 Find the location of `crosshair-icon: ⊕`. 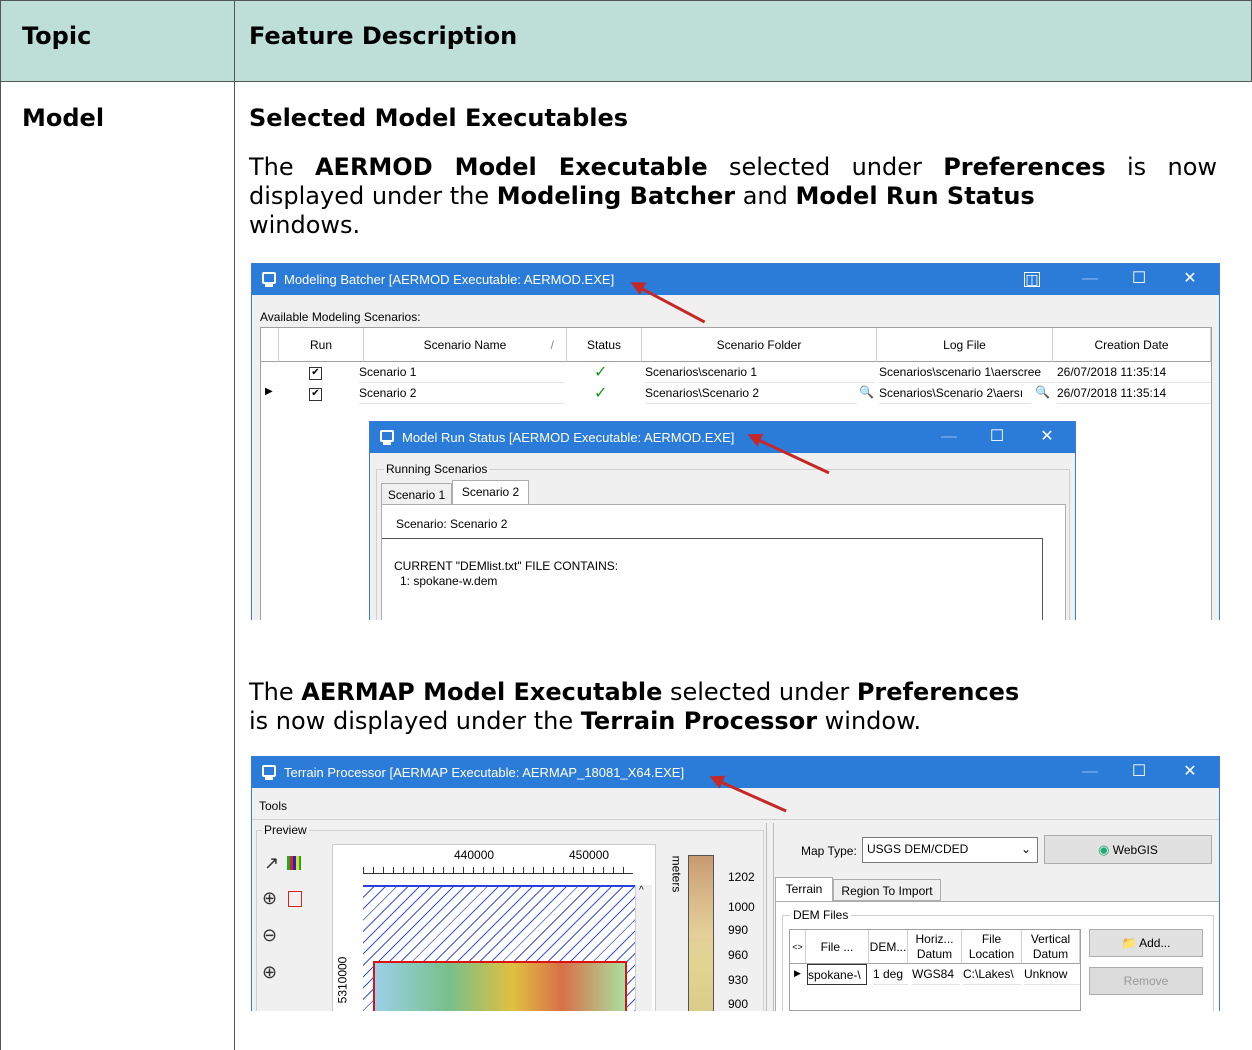

crosshair-icon: ⊕ is located at coordinates (269, 972).